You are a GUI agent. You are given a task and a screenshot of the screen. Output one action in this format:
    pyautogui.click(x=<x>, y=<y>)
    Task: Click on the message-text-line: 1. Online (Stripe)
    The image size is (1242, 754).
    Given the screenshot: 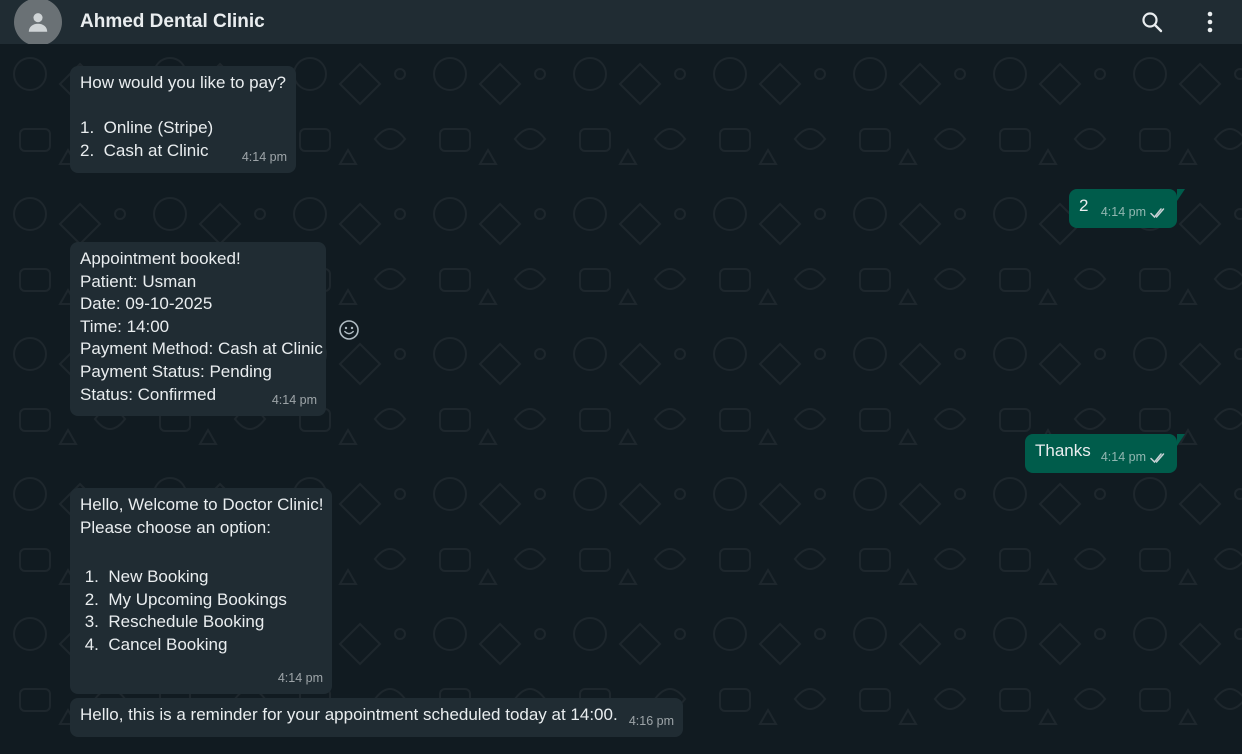 What is the action you would take?
    pyautogui.click(x=147, y=128)
    